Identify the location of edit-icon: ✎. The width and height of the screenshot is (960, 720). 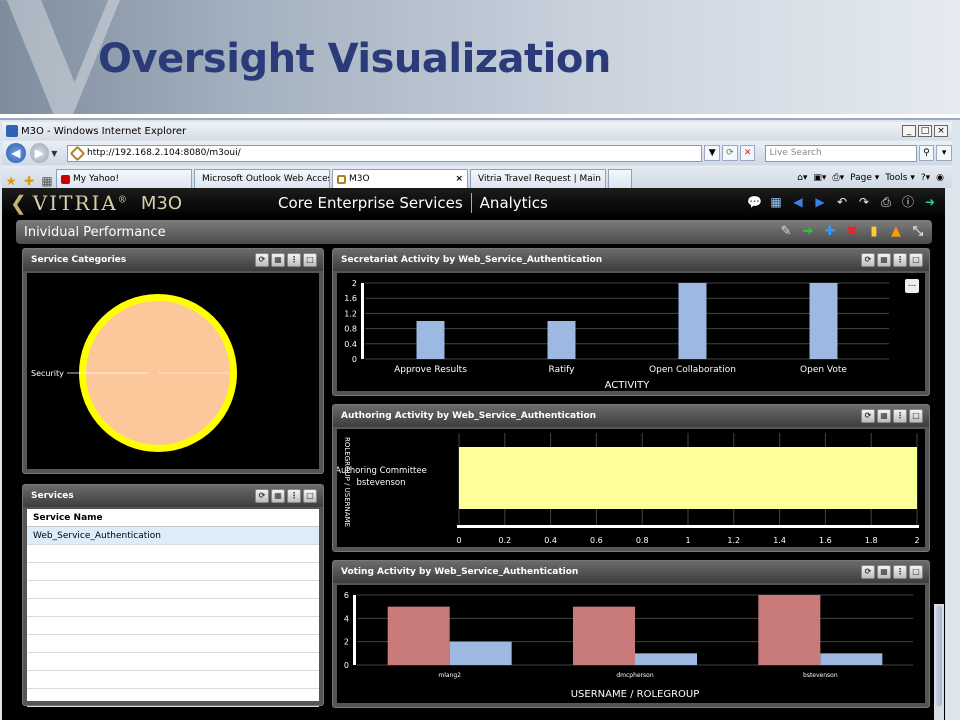
(786, 232).